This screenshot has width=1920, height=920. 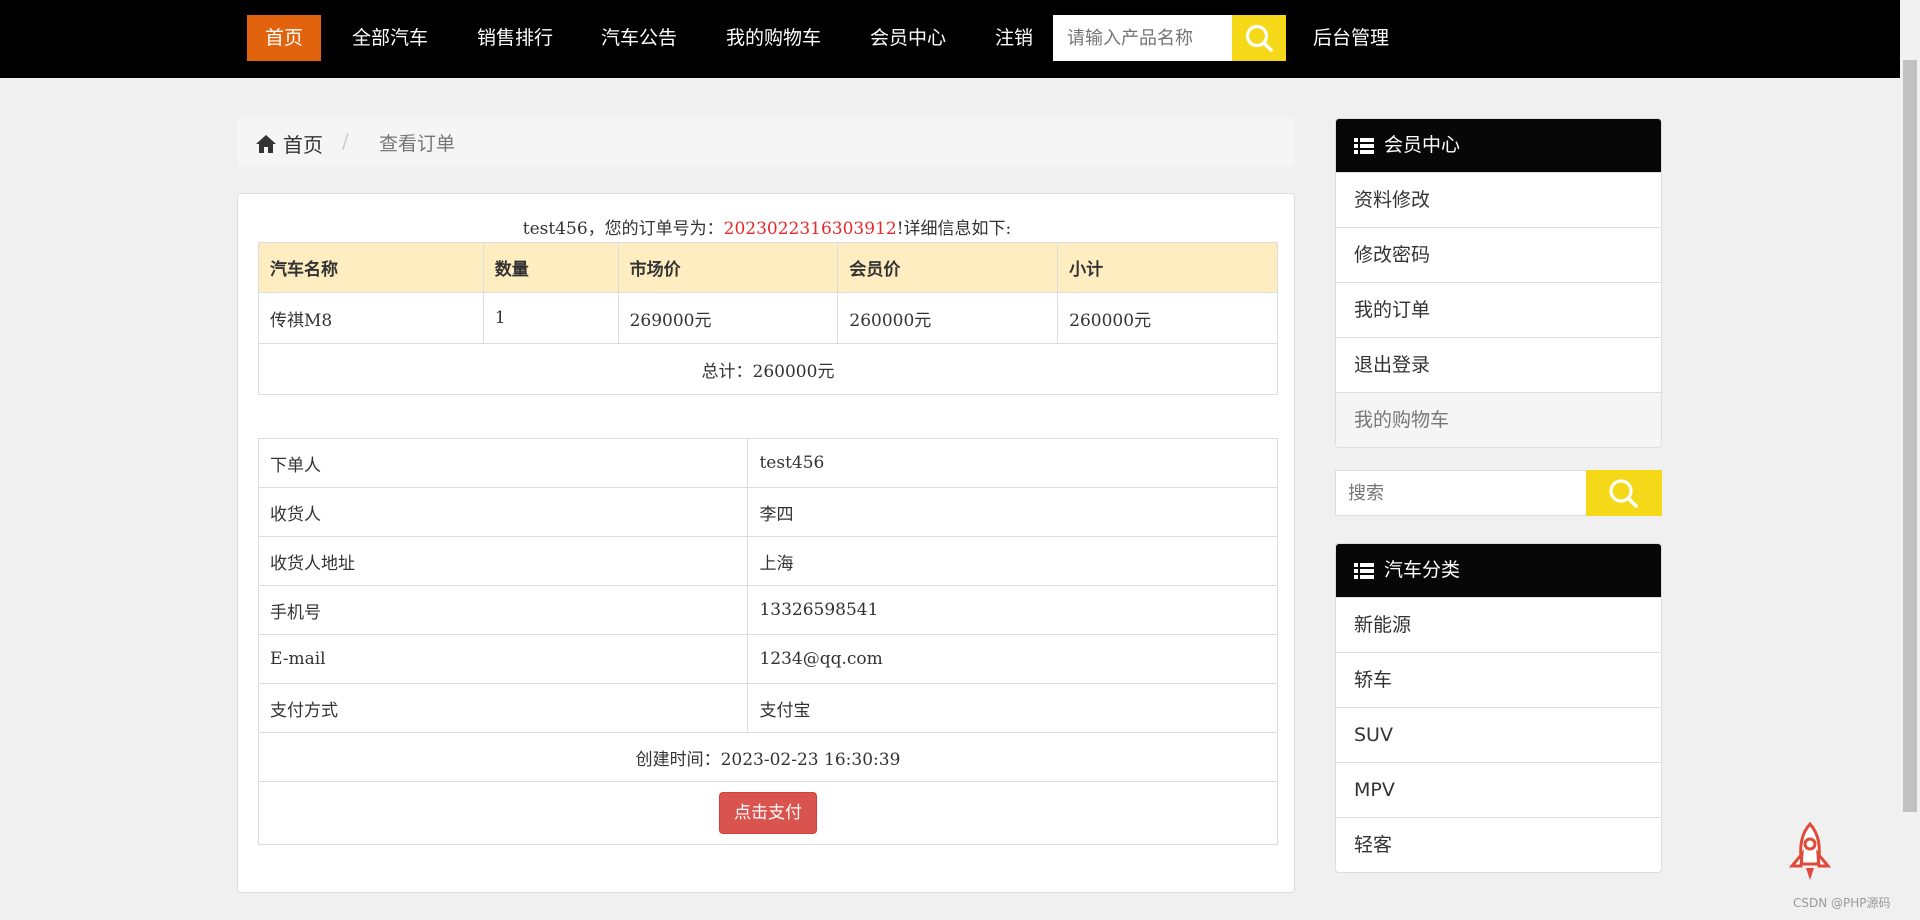 What do you see at coordinates (390, 38) in the screenshot?
I see `nav-all-cars: 全部汽车` at bounding box center [390, 38].